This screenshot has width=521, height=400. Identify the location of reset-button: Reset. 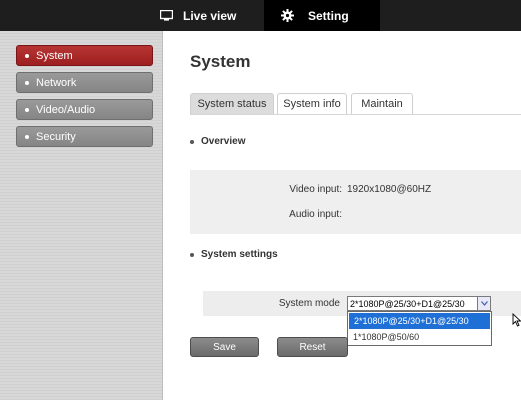
(312, 347).